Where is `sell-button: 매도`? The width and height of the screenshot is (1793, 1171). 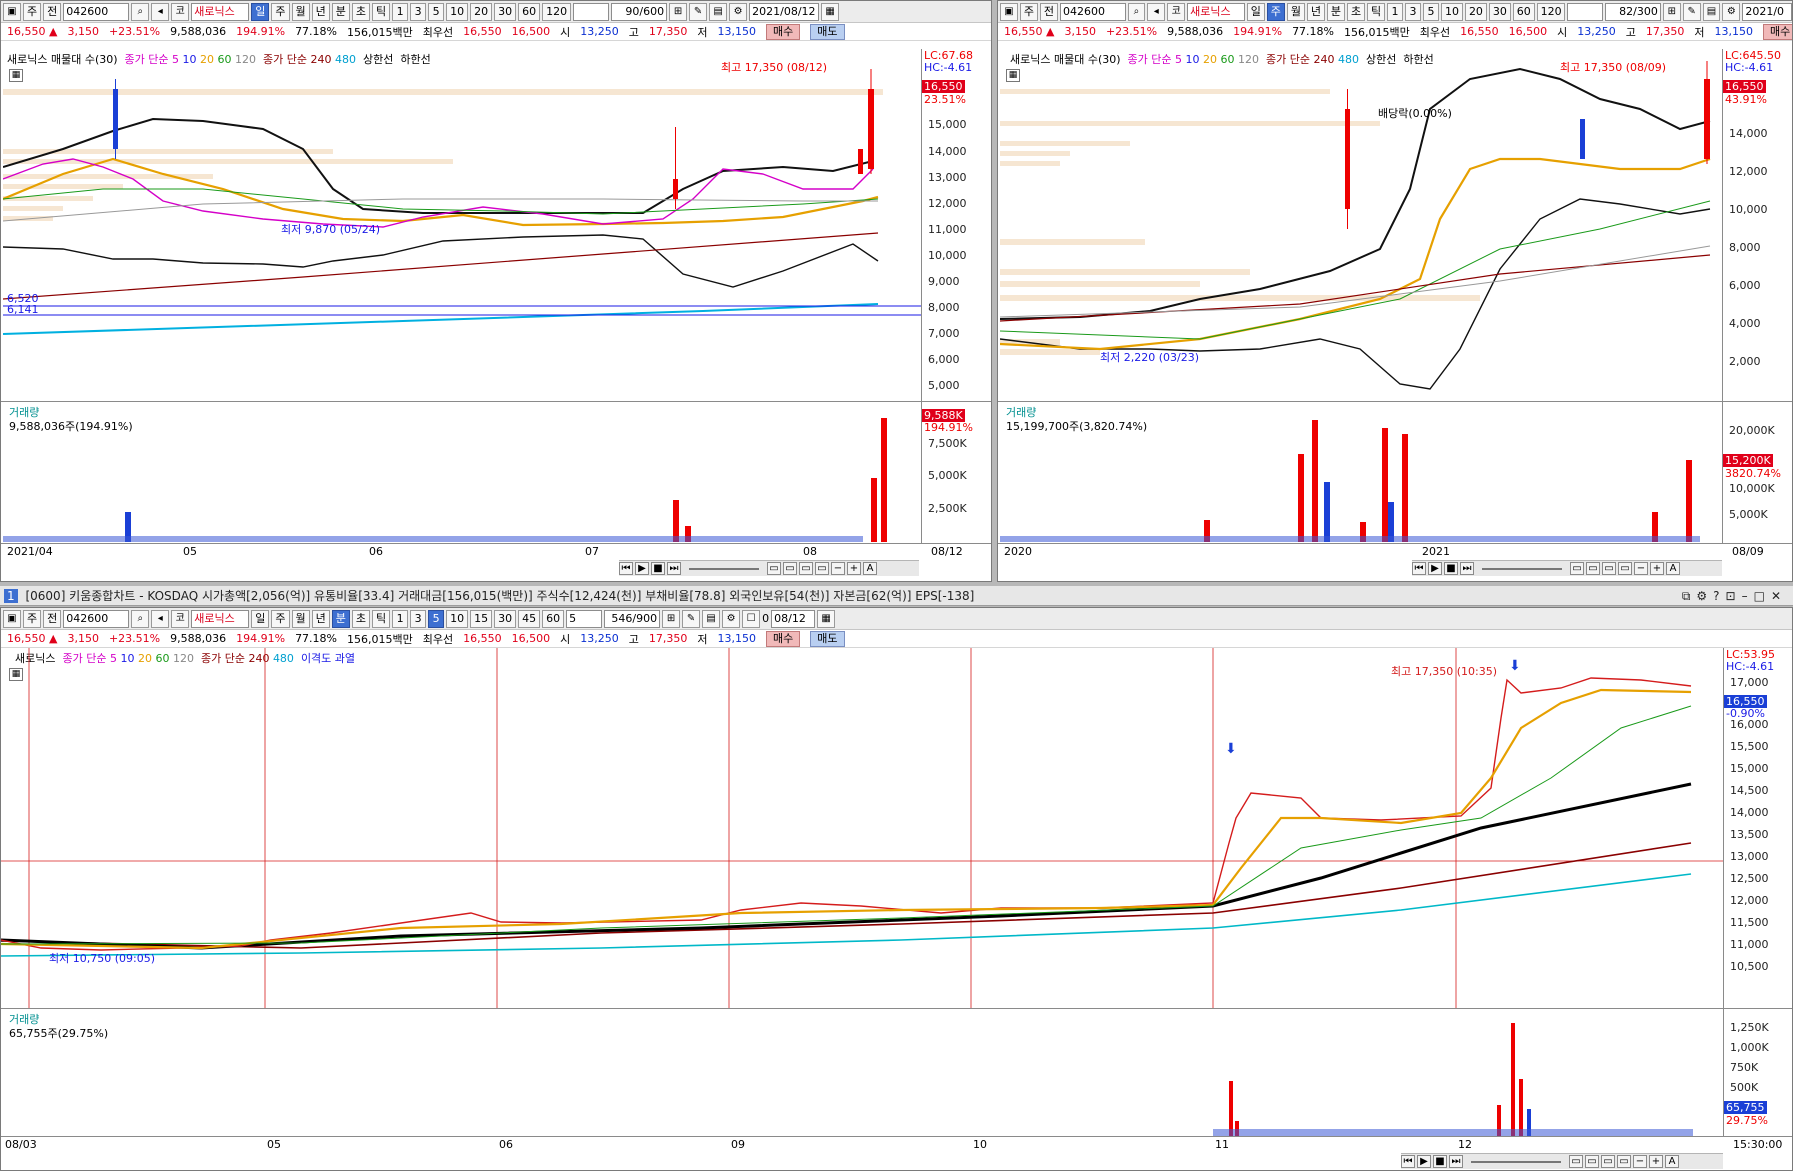
sell-button: 매도 is located at coordinates (827, 638).